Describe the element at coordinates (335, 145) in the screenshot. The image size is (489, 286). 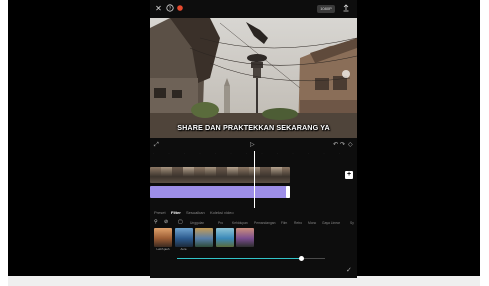
I see `undo-icon: ↶` at that location.